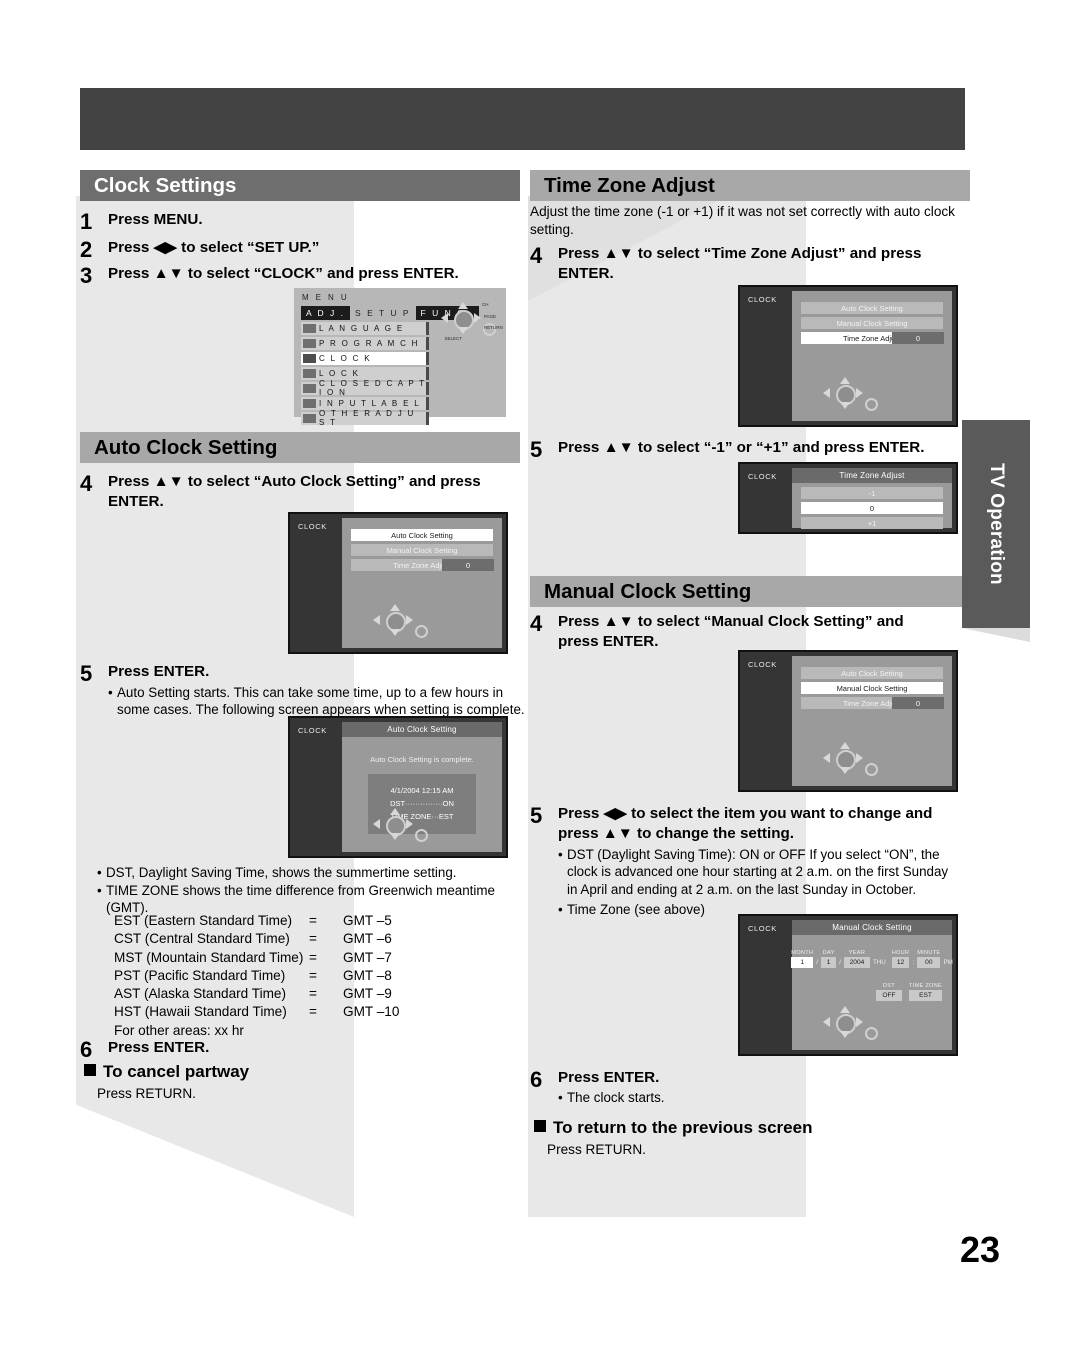 Image resolution: width=1080 pixels, height=1363 pixels. Describe the element at coordinates (900, 953) in the screenshot. I see `field-caption: HOUR` at that location.